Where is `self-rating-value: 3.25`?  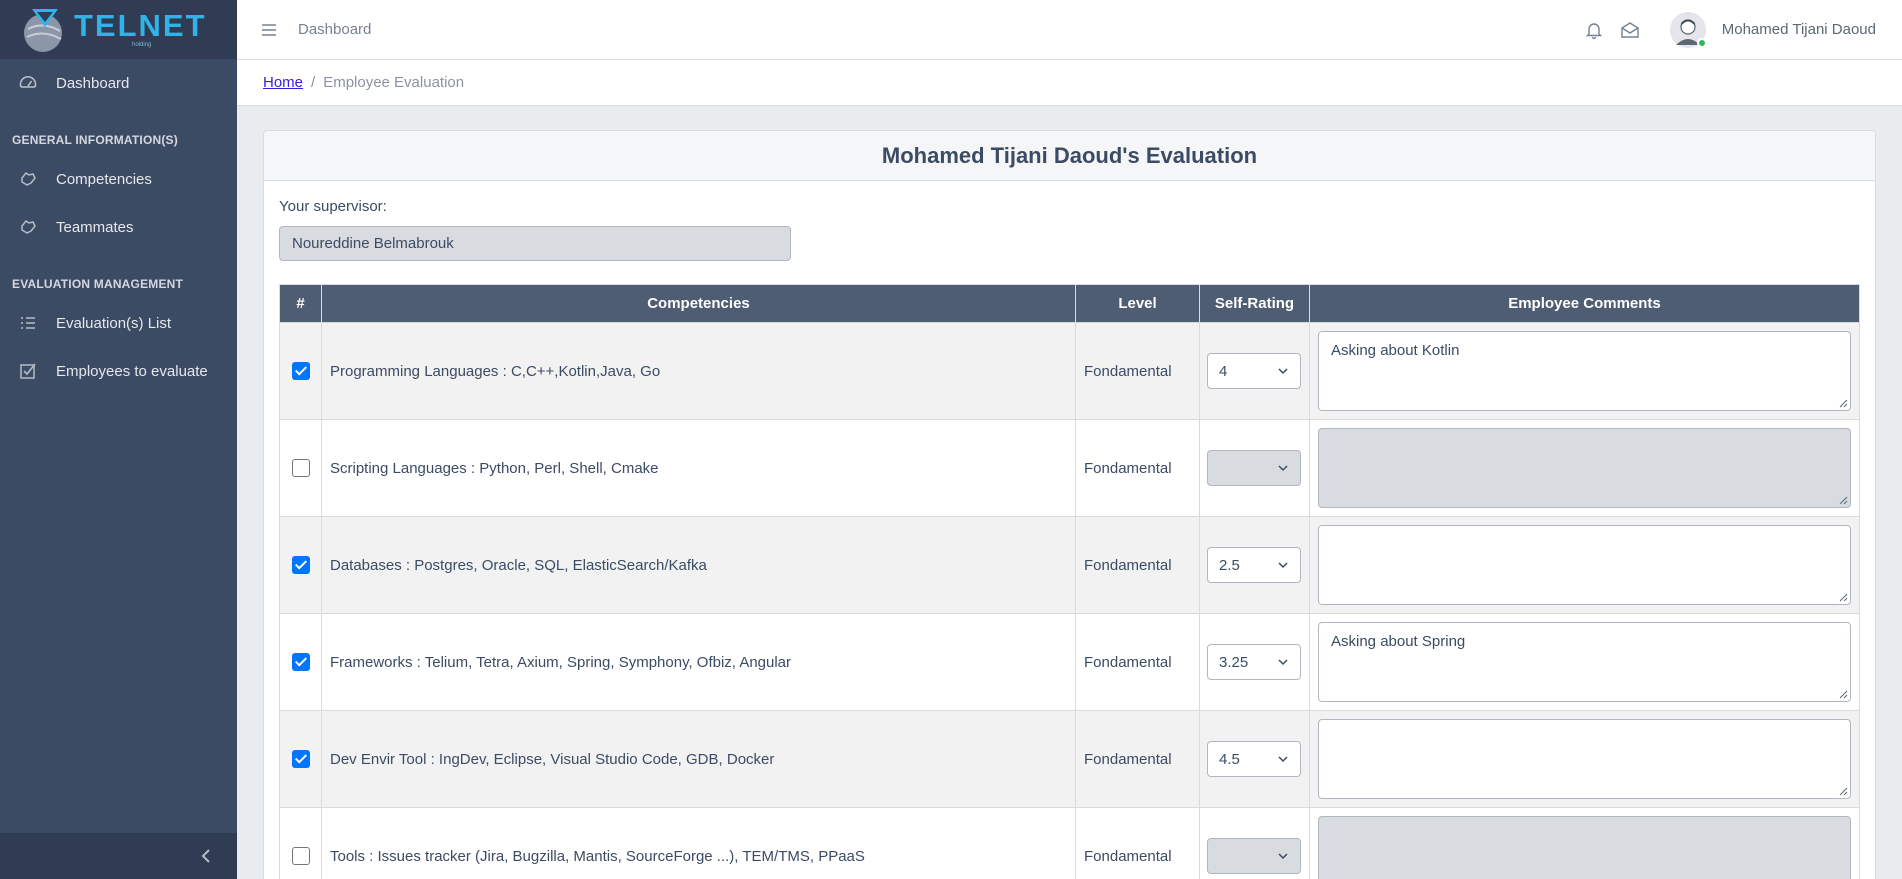
self-rating-value: 3.25 is located at coordinates (1234, 662).